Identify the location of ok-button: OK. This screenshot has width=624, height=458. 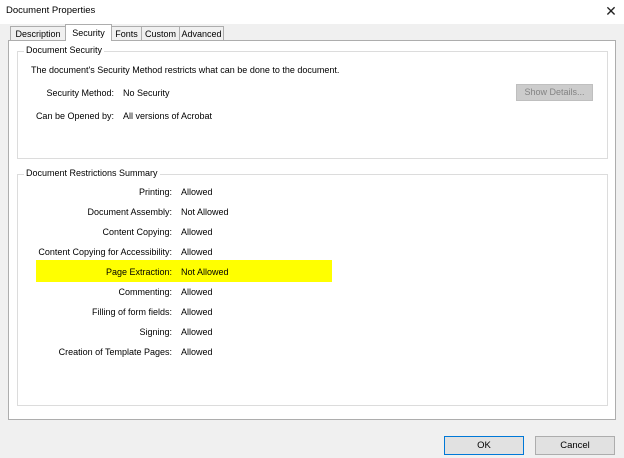
(484, 445).